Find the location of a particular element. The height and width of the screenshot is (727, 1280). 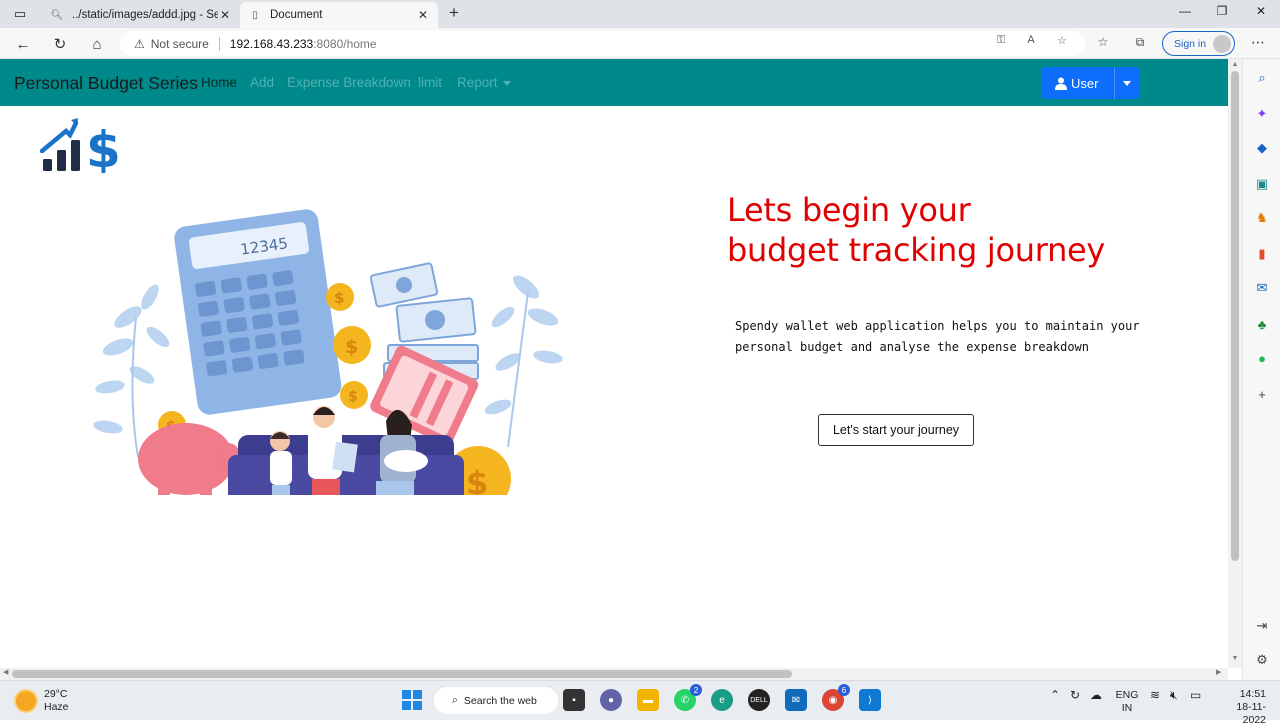

outlook-icon: ✉ is located at coordinates (1262, 288).